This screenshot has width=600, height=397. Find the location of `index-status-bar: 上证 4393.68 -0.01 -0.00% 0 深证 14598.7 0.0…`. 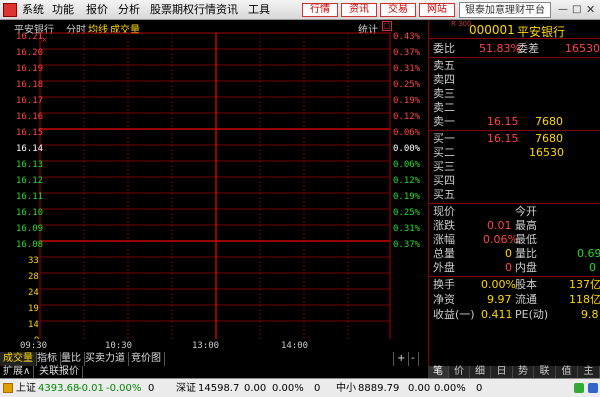

index-status-bar: 上证 4393.68 -0.01 -0.00% 0 深证 14598.7 0.0… is located at coordinates (300, 387).